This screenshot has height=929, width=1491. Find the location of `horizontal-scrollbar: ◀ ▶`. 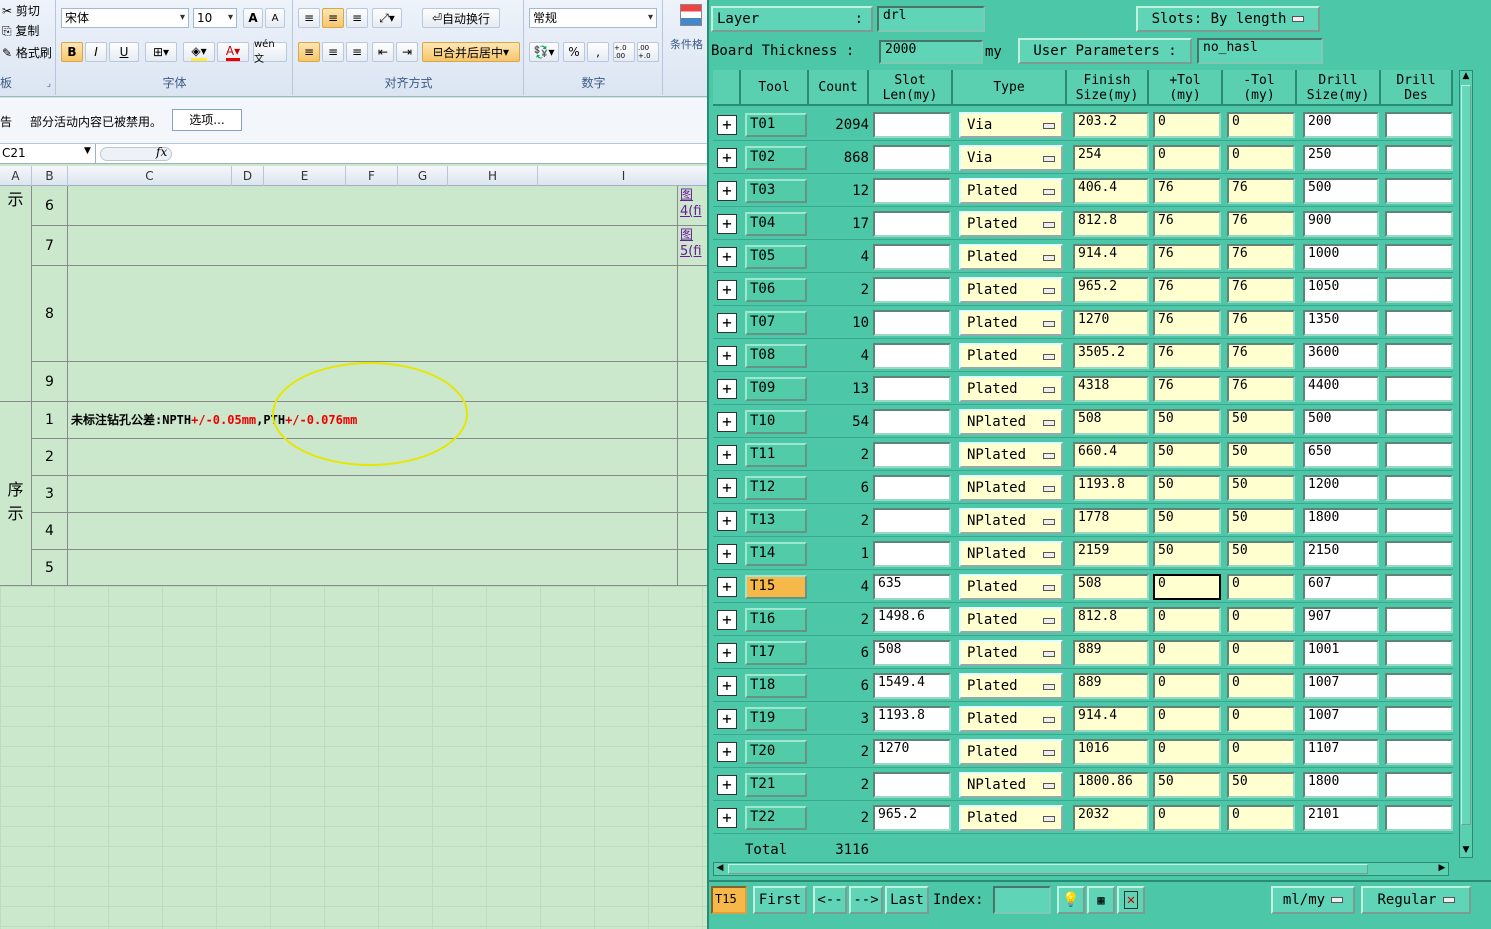

horizontal-scrollbar: ◀ ▶ is located at coordinates (1081, 869).